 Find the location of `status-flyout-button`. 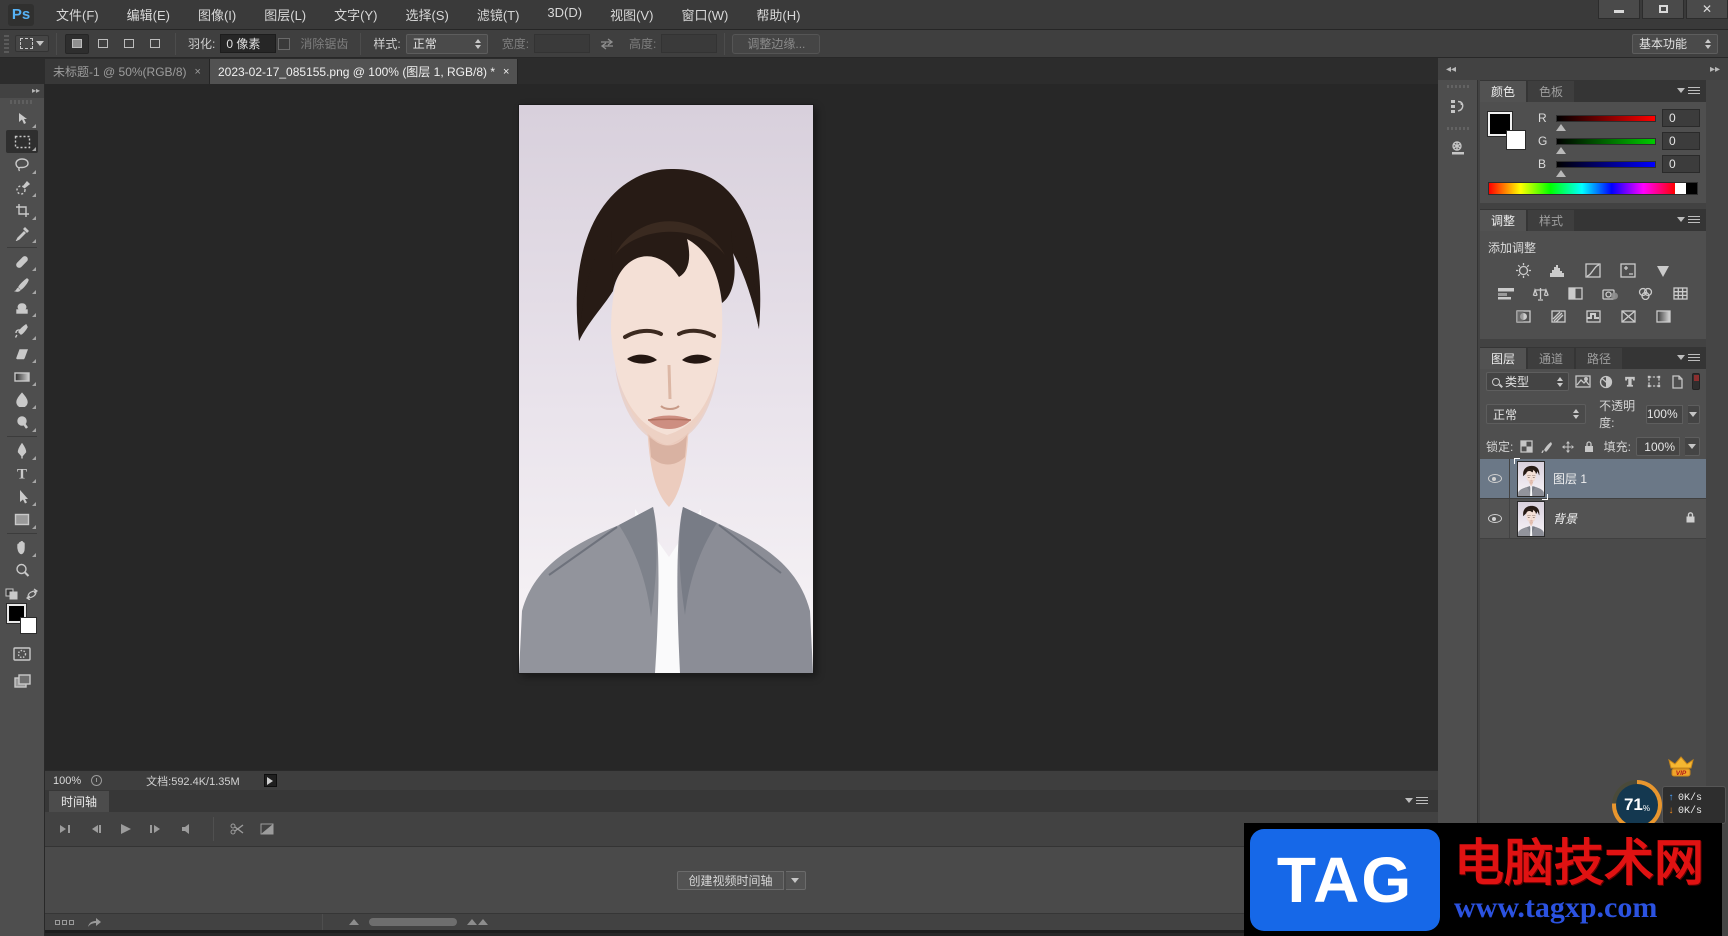

status-flyout-button is located at coordinates (270, 780).